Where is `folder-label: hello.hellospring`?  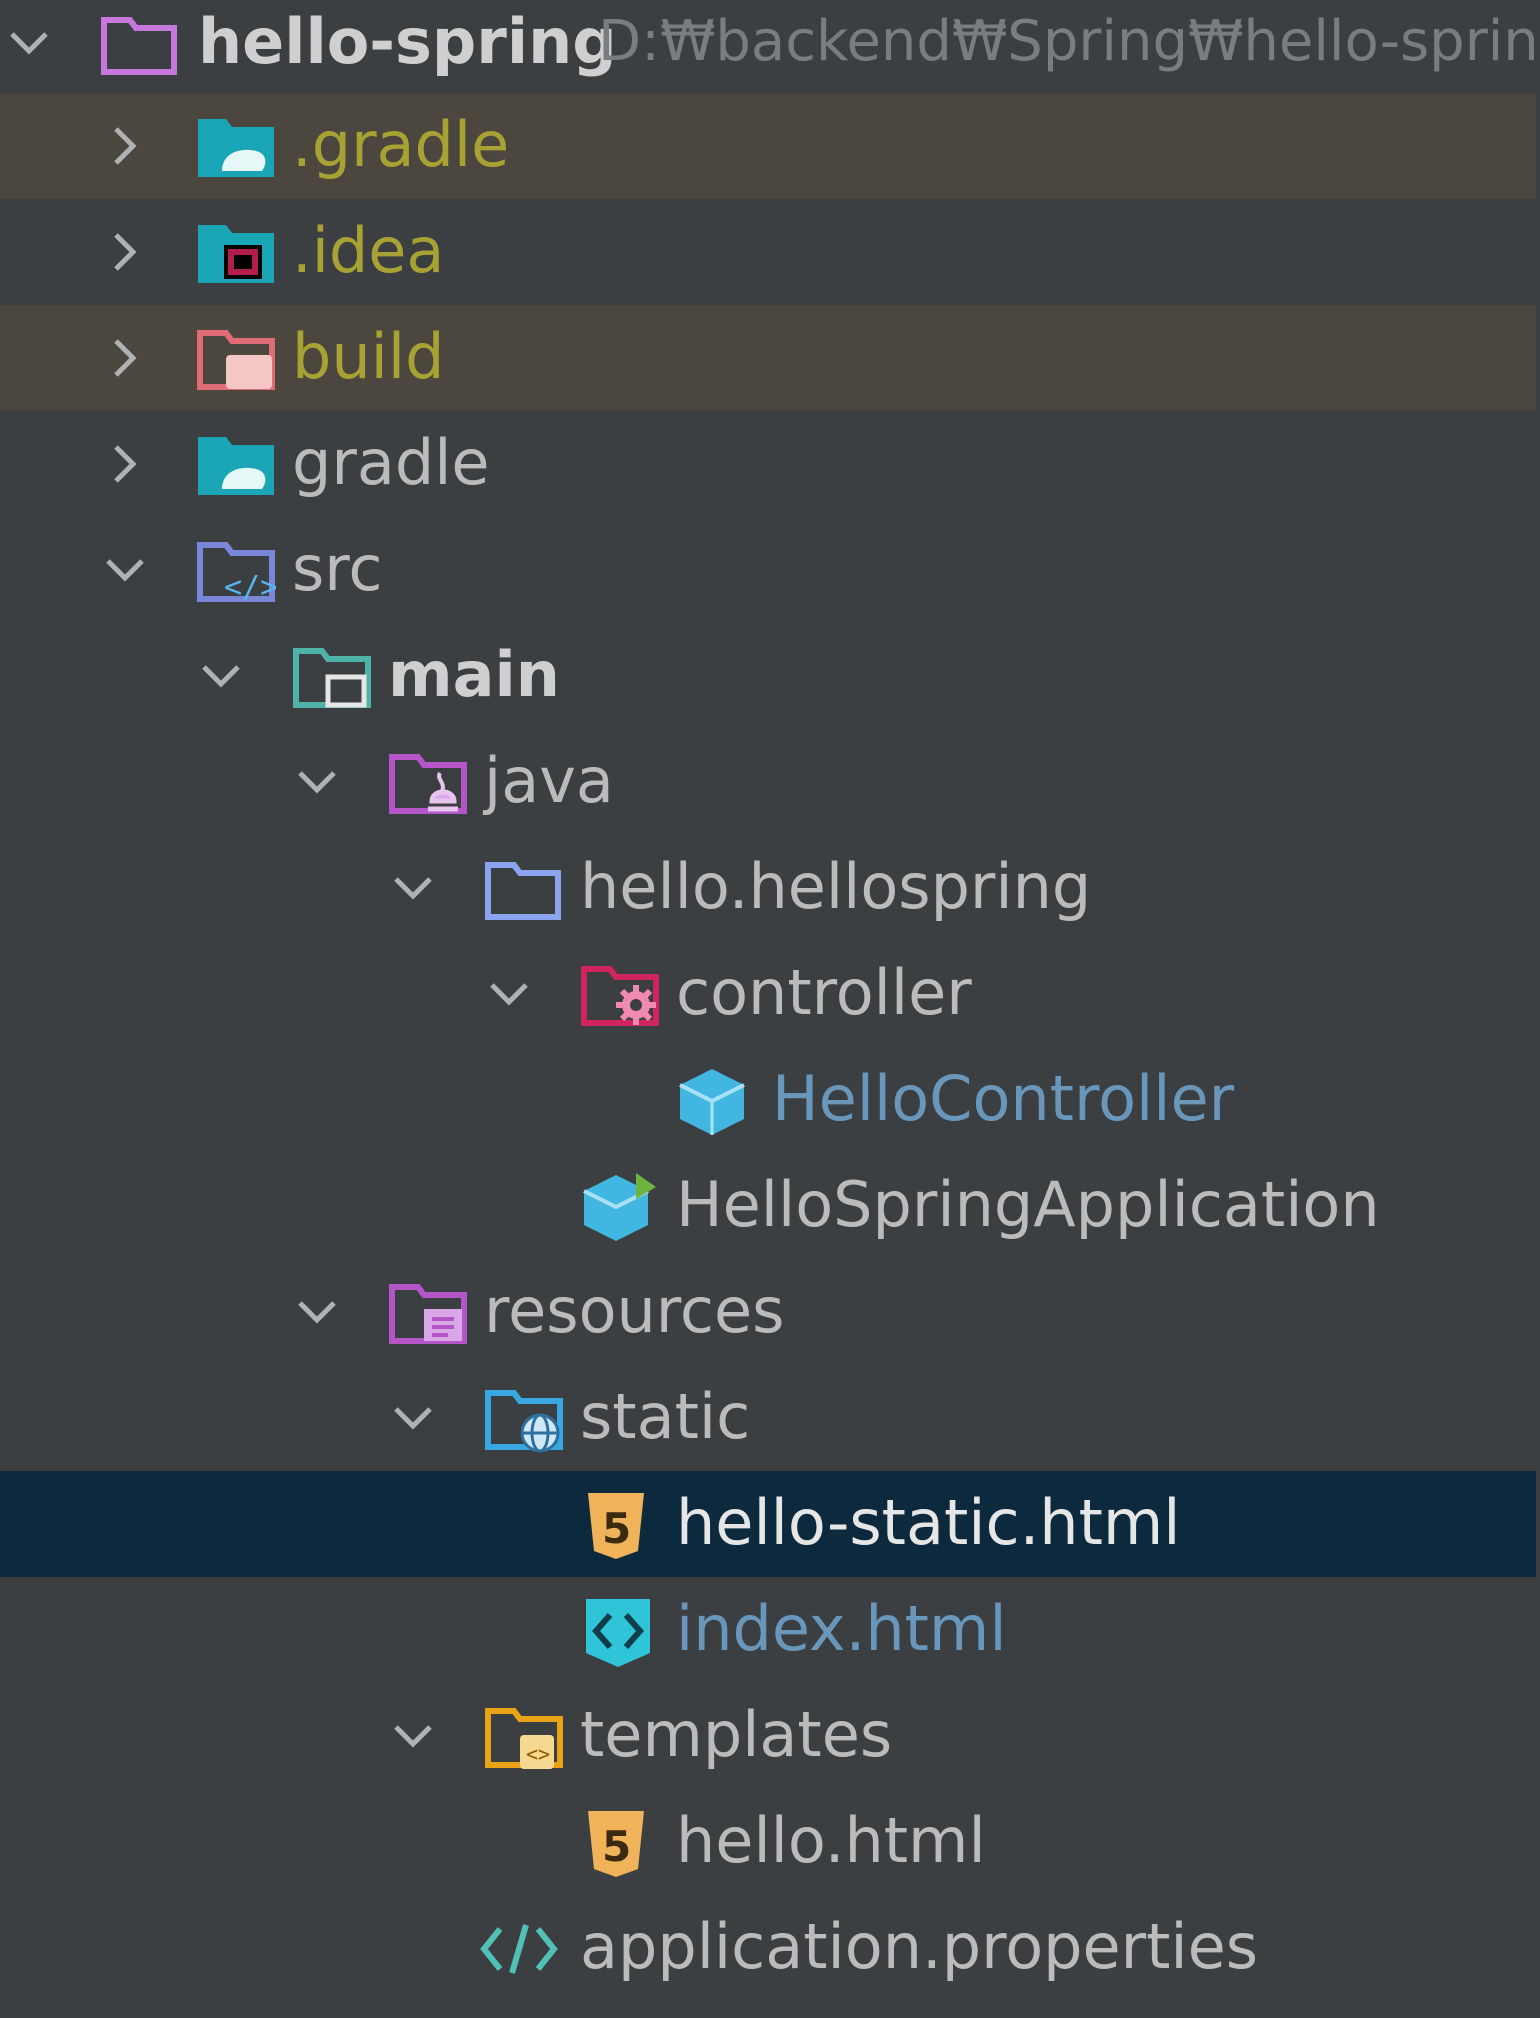
folder-label: hello.hellospring is located at coordinates (836, 886).